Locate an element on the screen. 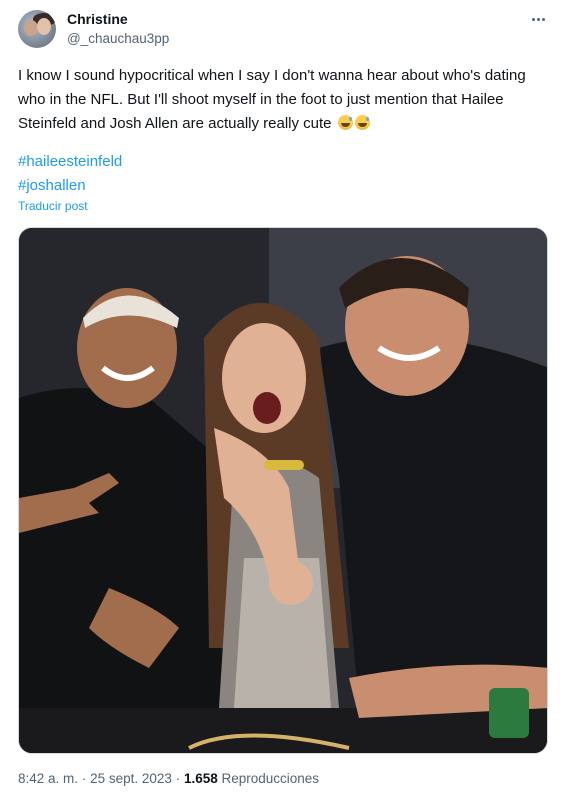 The image size is (565, 803). post-date: 25 sept. 2023 is located at coordinates (131, 778).